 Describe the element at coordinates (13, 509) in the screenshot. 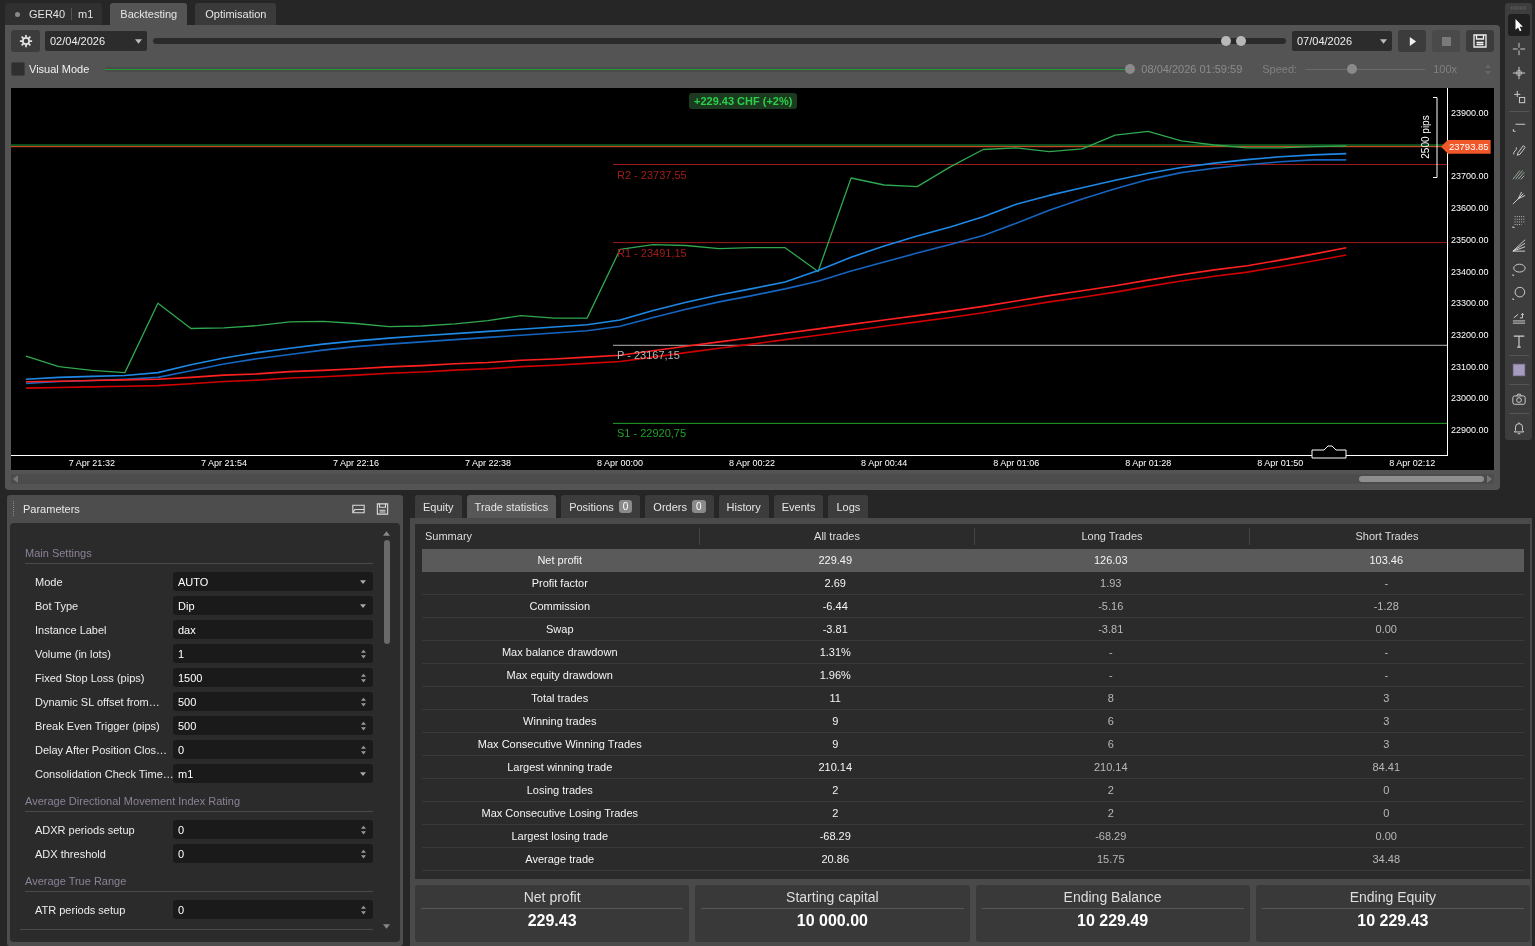

I see `grip-icon` at that location.